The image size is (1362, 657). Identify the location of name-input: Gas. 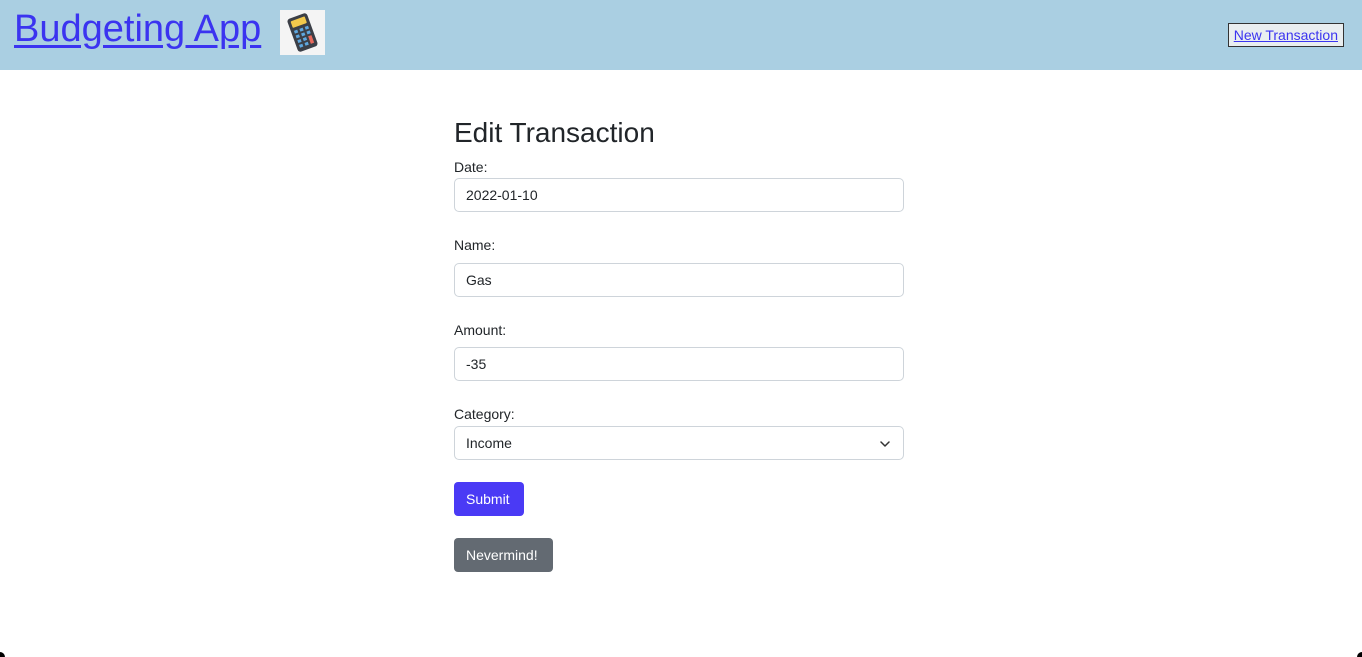
(679, 280).